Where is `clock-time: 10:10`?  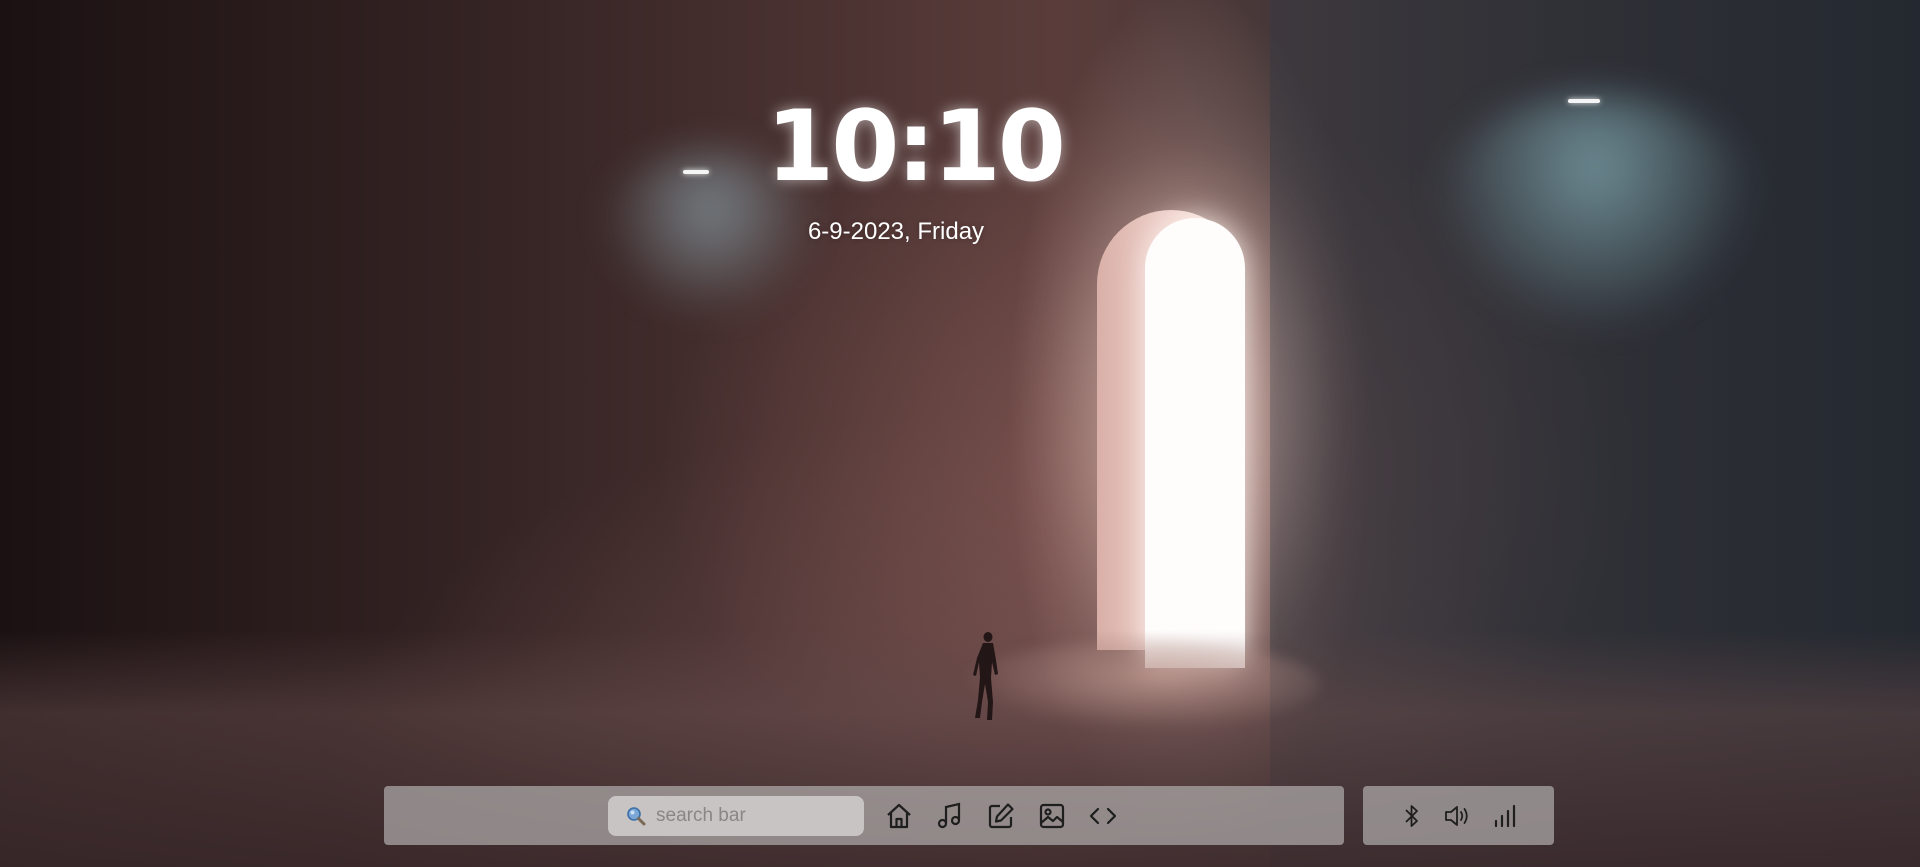
clock-time: 10:10 is located at coordinates (916, 147).